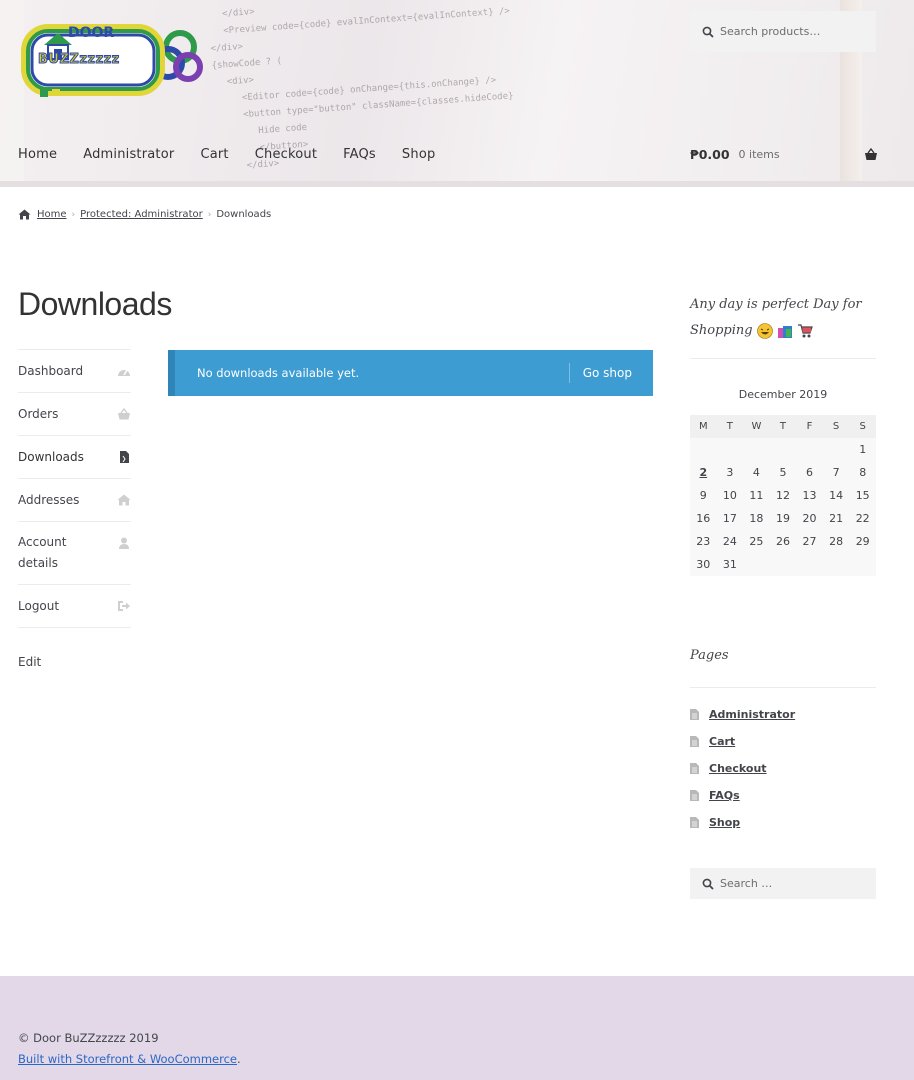  I want to click on sidebar-divider, so click(783, 687).